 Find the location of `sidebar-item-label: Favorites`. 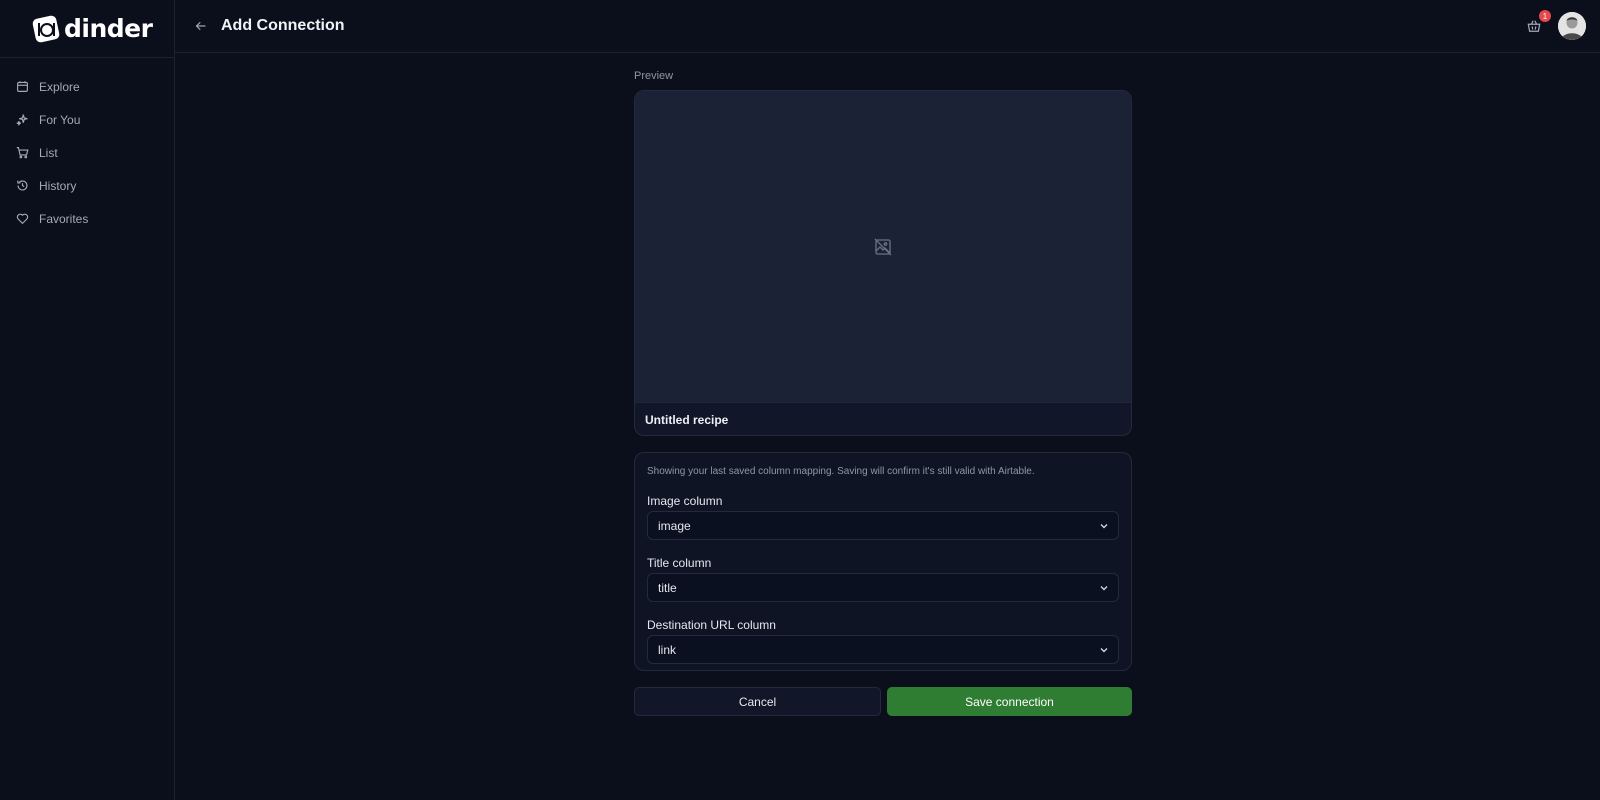

sidebar-item-label: Favorites is located at coordinates (64, 218).